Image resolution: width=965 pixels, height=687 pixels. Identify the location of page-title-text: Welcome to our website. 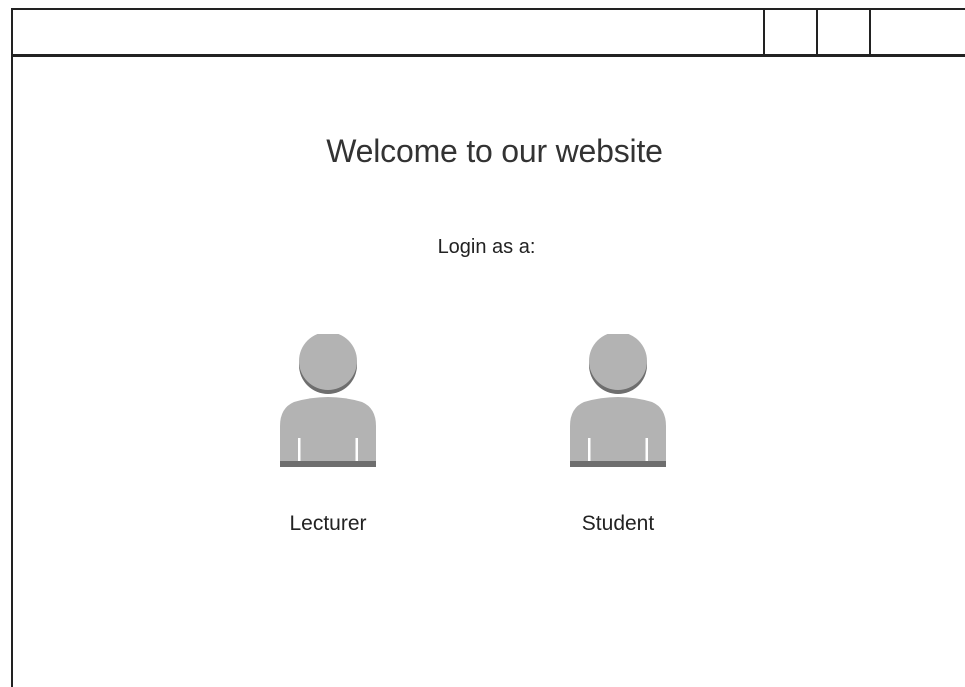
(494, 151).